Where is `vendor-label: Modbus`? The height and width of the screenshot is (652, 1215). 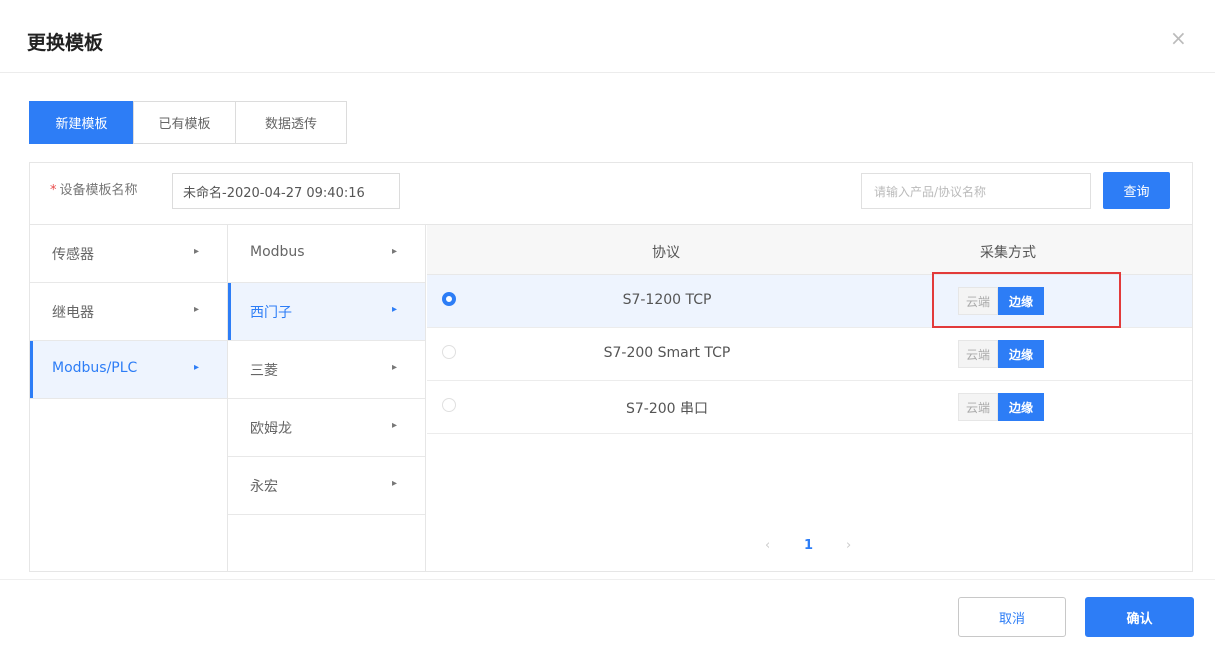 vendor-label: Modbus is located at coordinates (277, 252).